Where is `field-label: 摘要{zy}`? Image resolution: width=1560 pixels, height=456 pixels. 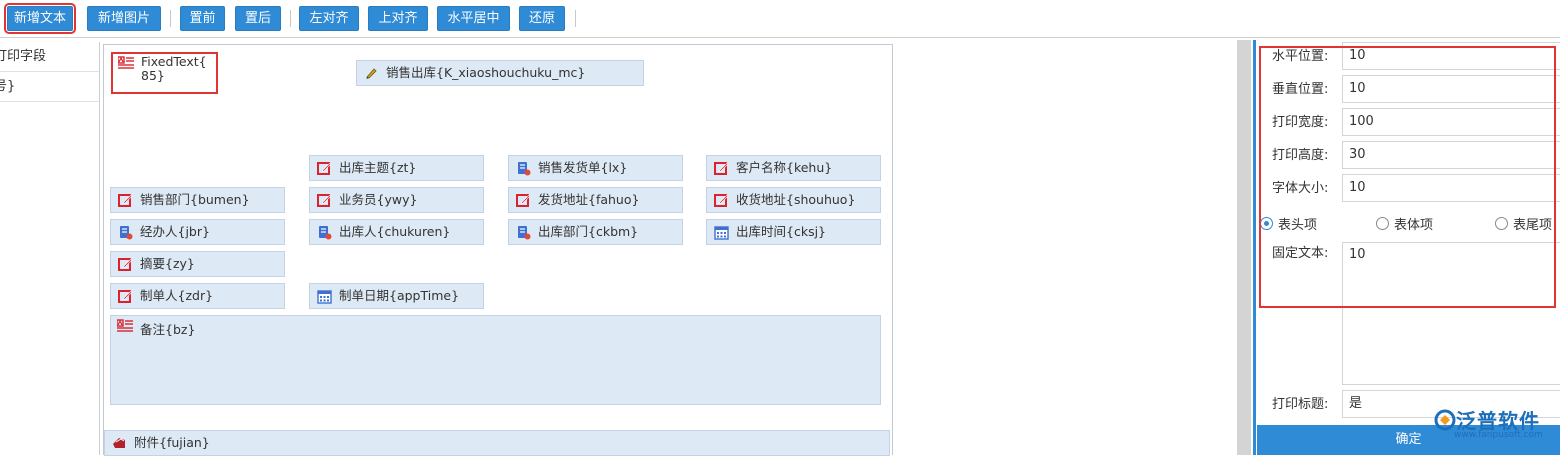
field-label: 摘要{zy} is located at coordinates (167, 263).